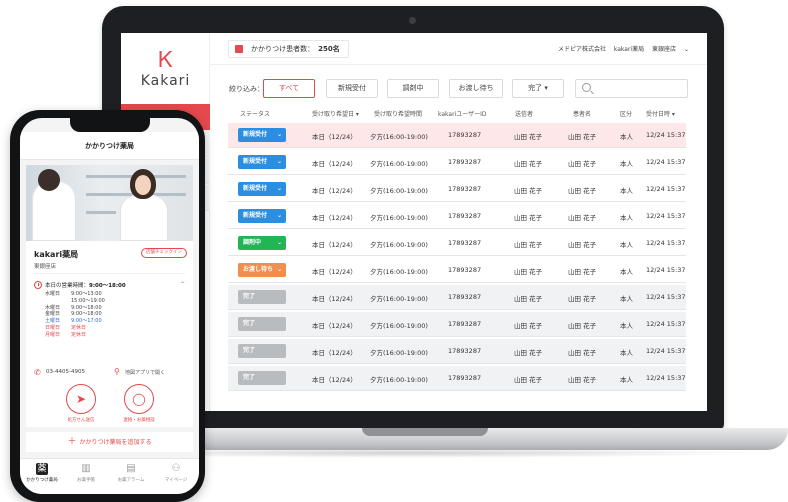 Image resolution: width=788 pixels, height=502 pixels. What do you see at coordinates (631, 88) in the screenshot?
I see `search-input` at bounding box center [631, 88].